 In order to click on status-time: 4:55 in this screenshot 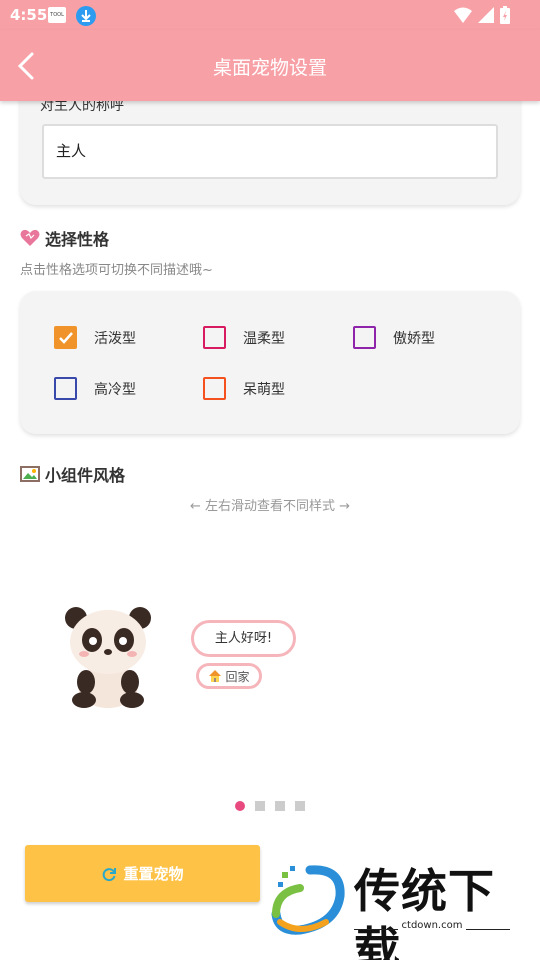, I will do `click(29, 15)`.